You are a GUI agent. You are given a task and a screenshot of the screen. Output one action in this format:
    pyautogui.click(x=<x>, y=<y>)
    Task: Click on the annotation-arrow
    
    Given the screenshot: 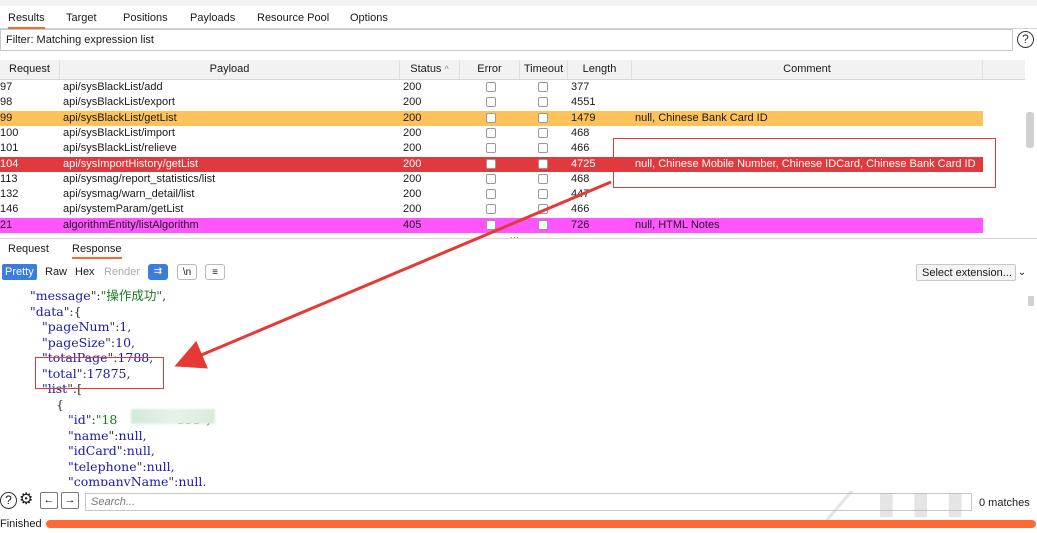 What is the action you would take?
    pyautogui.click(x=393, y=274)
    